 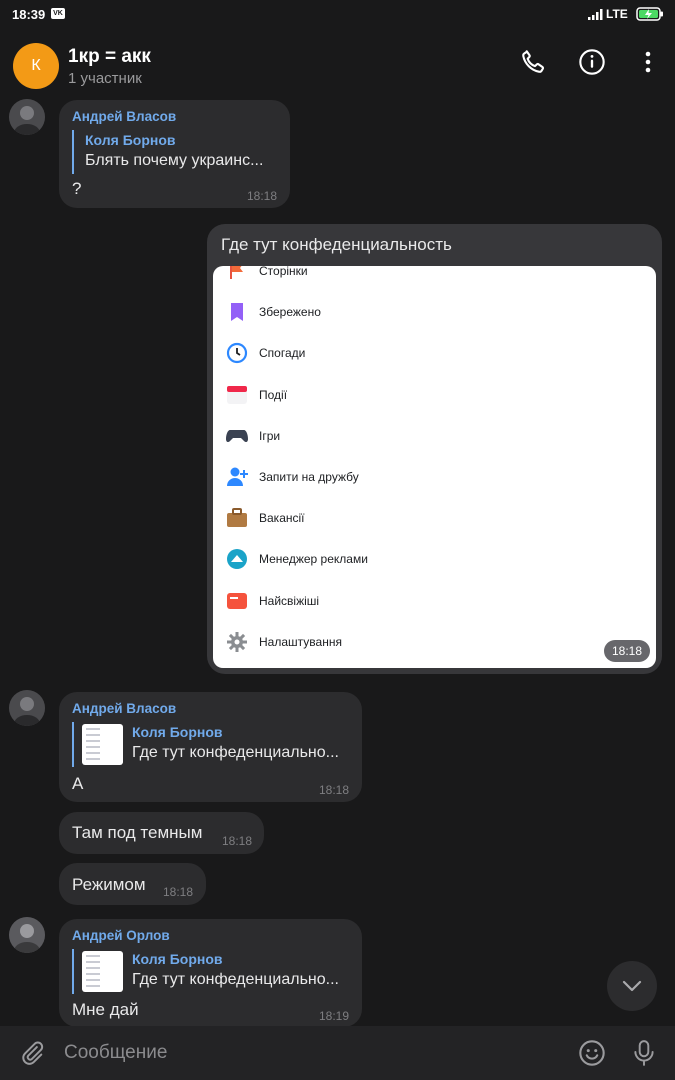 What do you see at coordinates (304, 1053) in the screenshot?
I see `message-input` at bounding box center [304, 1053].